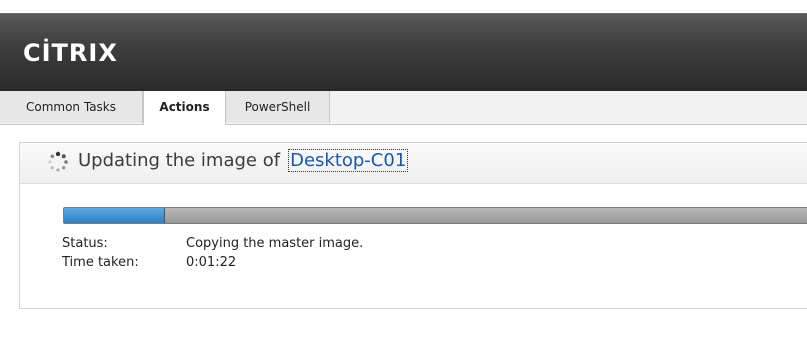 The height and width of the screenshot is (349, 807). I want to click on progress-fill, so click(114, 215).